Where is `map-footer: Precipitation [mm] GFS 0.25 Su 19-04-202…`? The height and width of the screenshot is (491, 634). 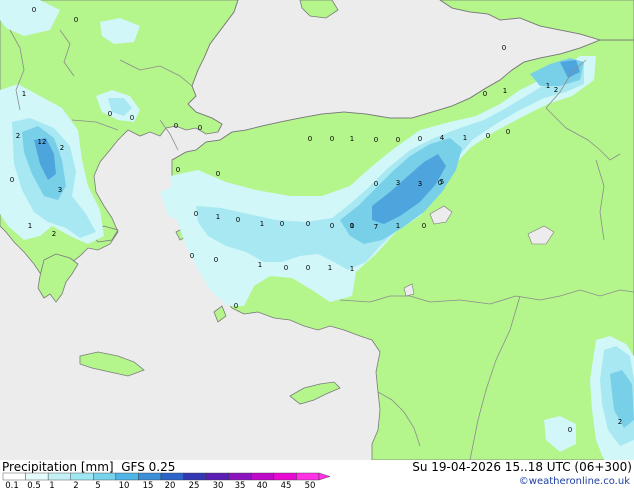
map-footer: Precipitation [mm] GFS 0.25 Su 19-04-202… is located at coordinates (317, 475).